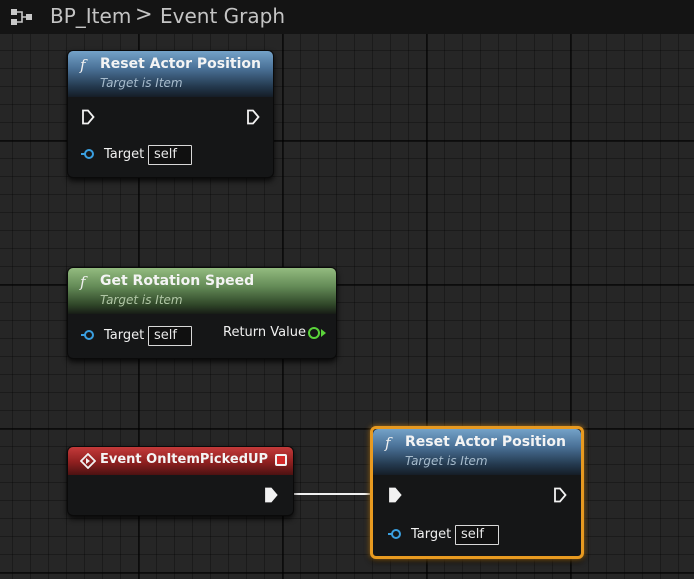  I want to click on delegate-pin-icon, so click(281, 460).